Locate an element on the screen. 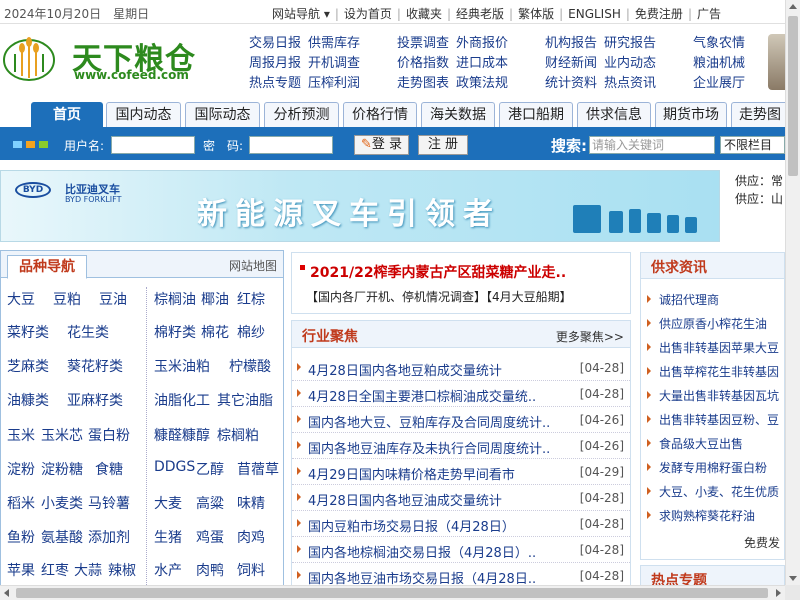 This screenshot has width=800, height=600. supply-item: 出售非转基因豆粉、豆 is located at coordinates (712, 419).